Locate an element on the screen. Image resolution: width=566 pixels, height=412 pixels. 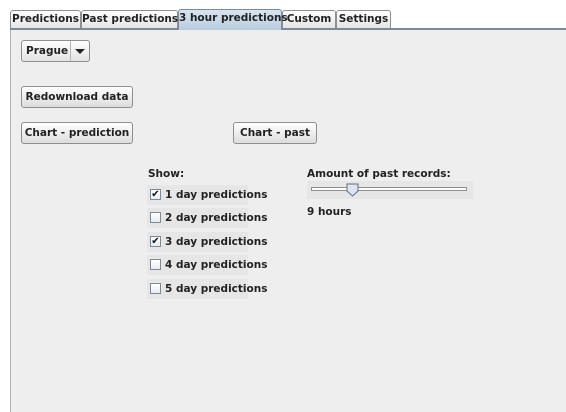
checkbox-label: 4 day predictions is located at coordinates (216, 265).